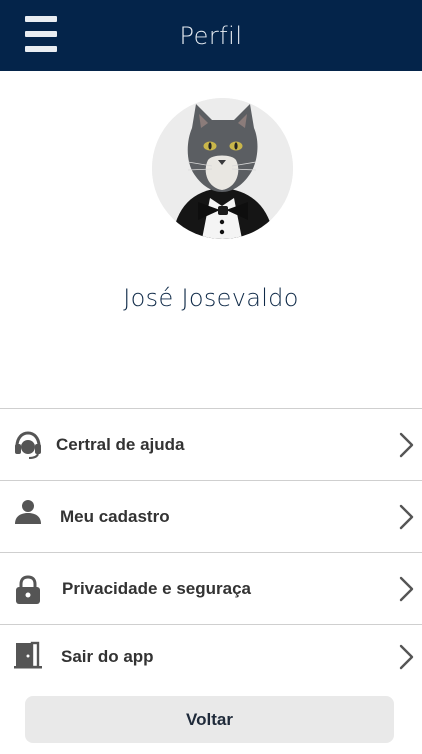 The height and width of the screenshot is (754, 422). Describe the element at coordinates (211, 656) in the screenshot. I see `menu-item-exit-app: Sair do app` at that location.